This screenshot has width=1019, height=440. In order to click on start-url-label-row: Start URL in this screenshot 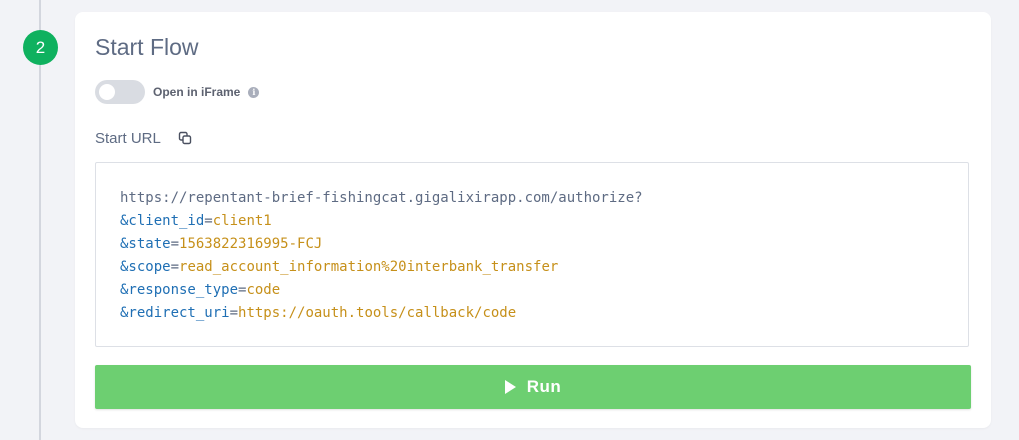, I will do `click(144, 138)`.